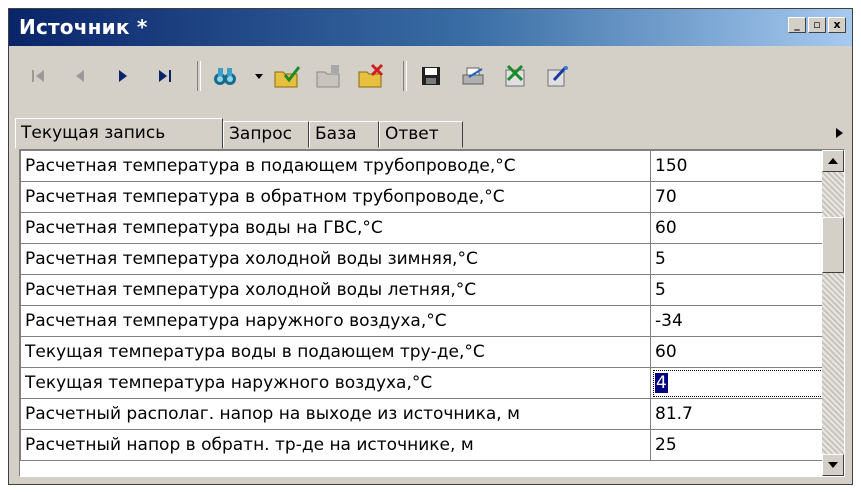 The height and width of the screenshot is (493, 861). Describe the element at coordinates (738, 166) in the screenshot. I see `row-value: 150` at that location.